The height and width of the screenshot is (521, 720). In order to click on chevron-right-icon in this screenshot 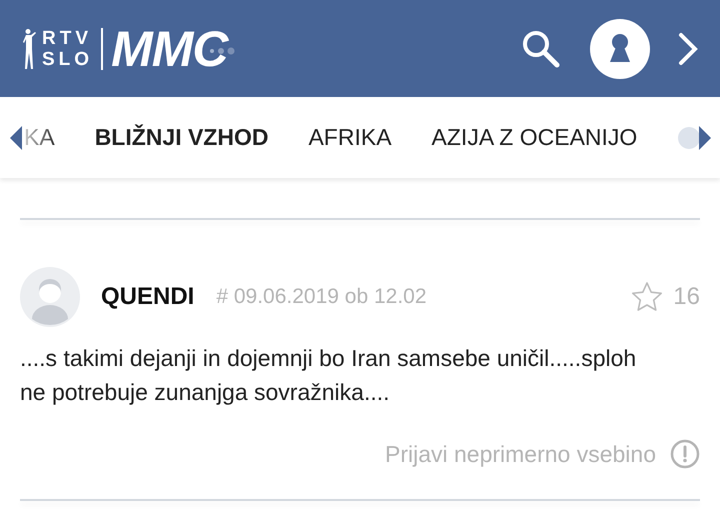, I will do `click(688, 49)`.